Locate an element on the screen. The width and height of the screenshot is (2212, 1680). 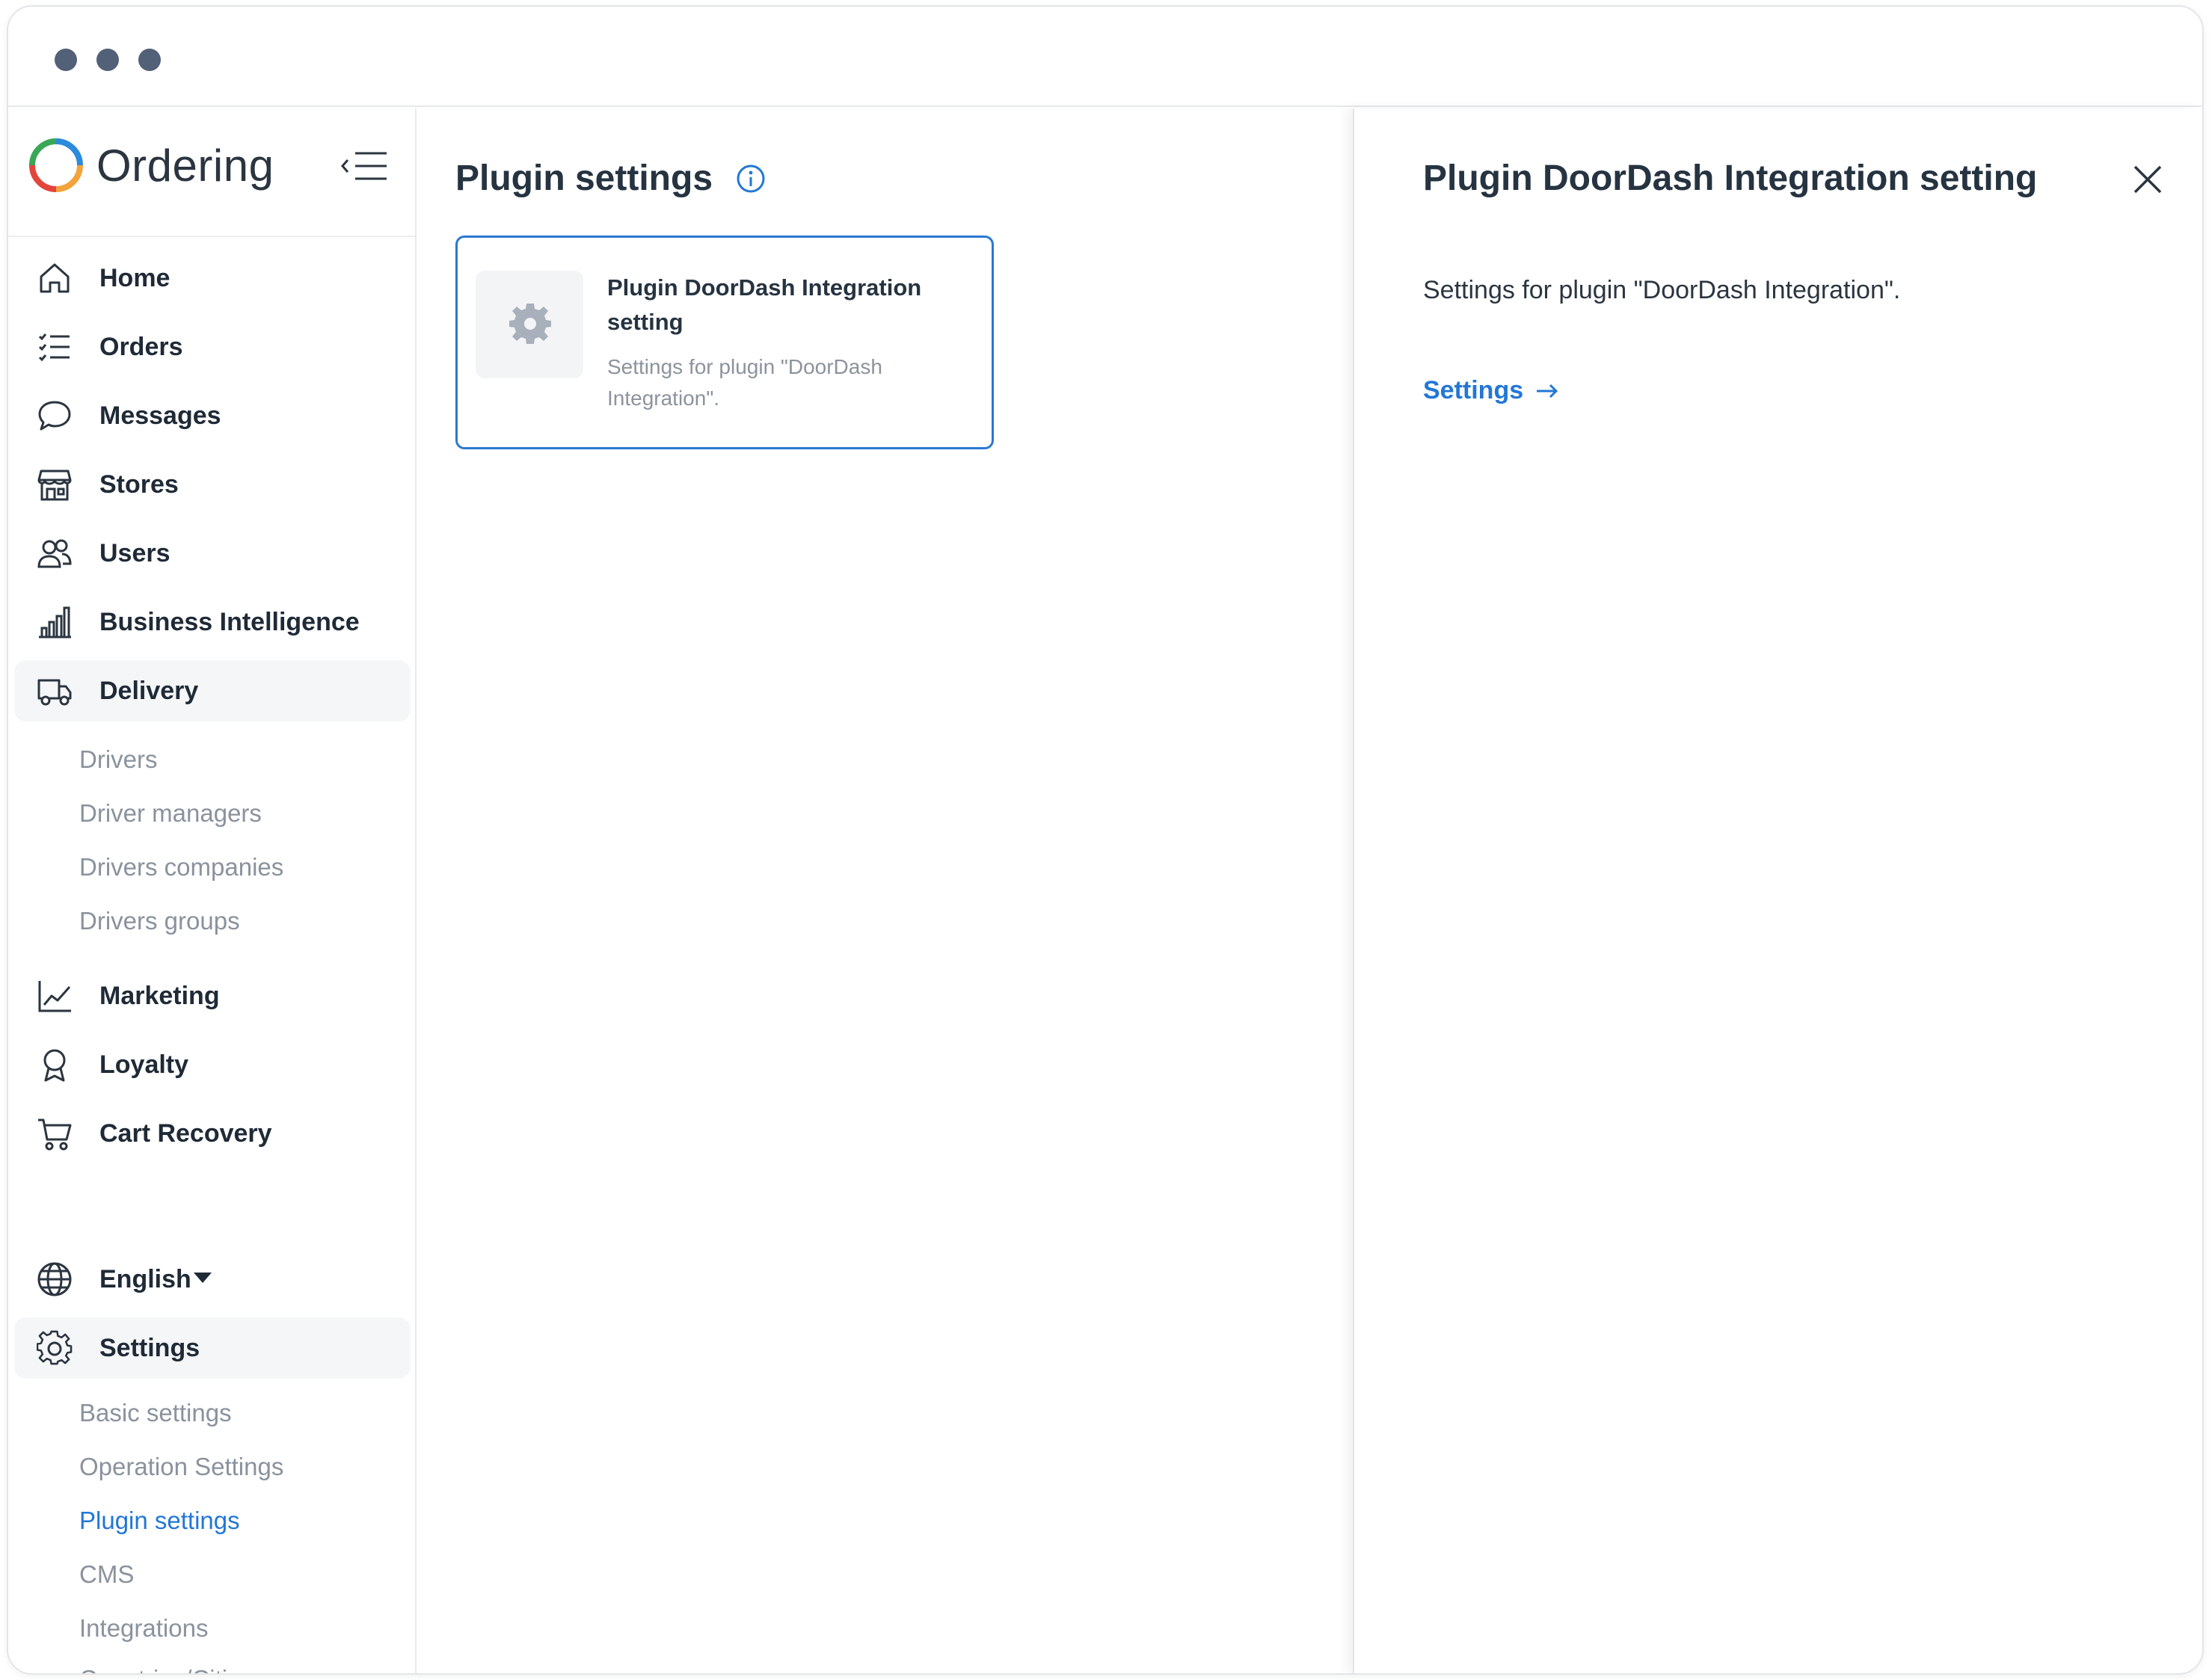
sidebar-item-home: Home is located at coordinates (213, 278).